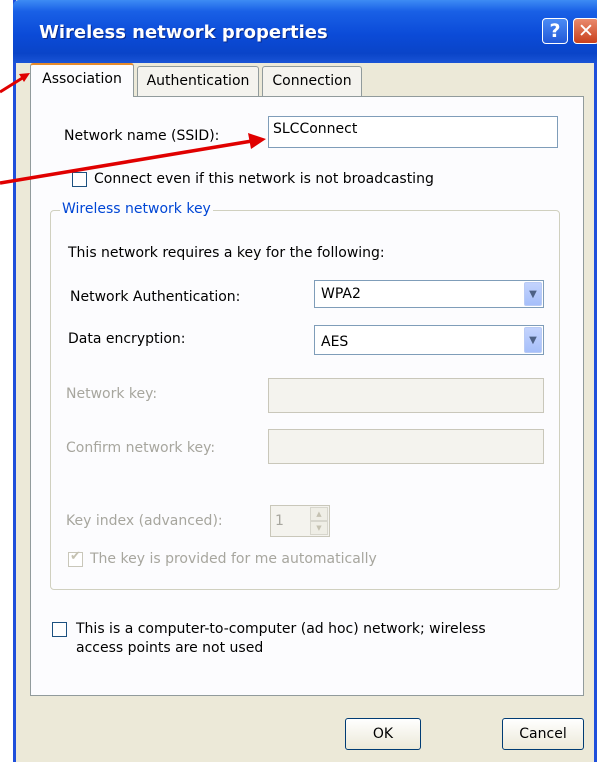 The image size is (597, 762). I want to click on cancel-button-label: Cancel, so click(543, 734).